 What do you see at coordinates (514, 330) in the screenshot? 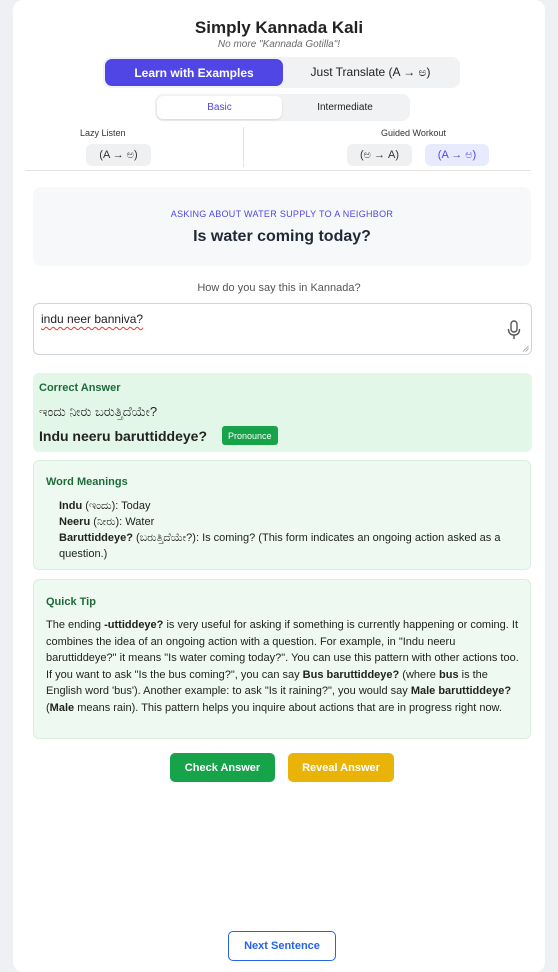
I see `microphone-icon` at bounding box center [514, 330].